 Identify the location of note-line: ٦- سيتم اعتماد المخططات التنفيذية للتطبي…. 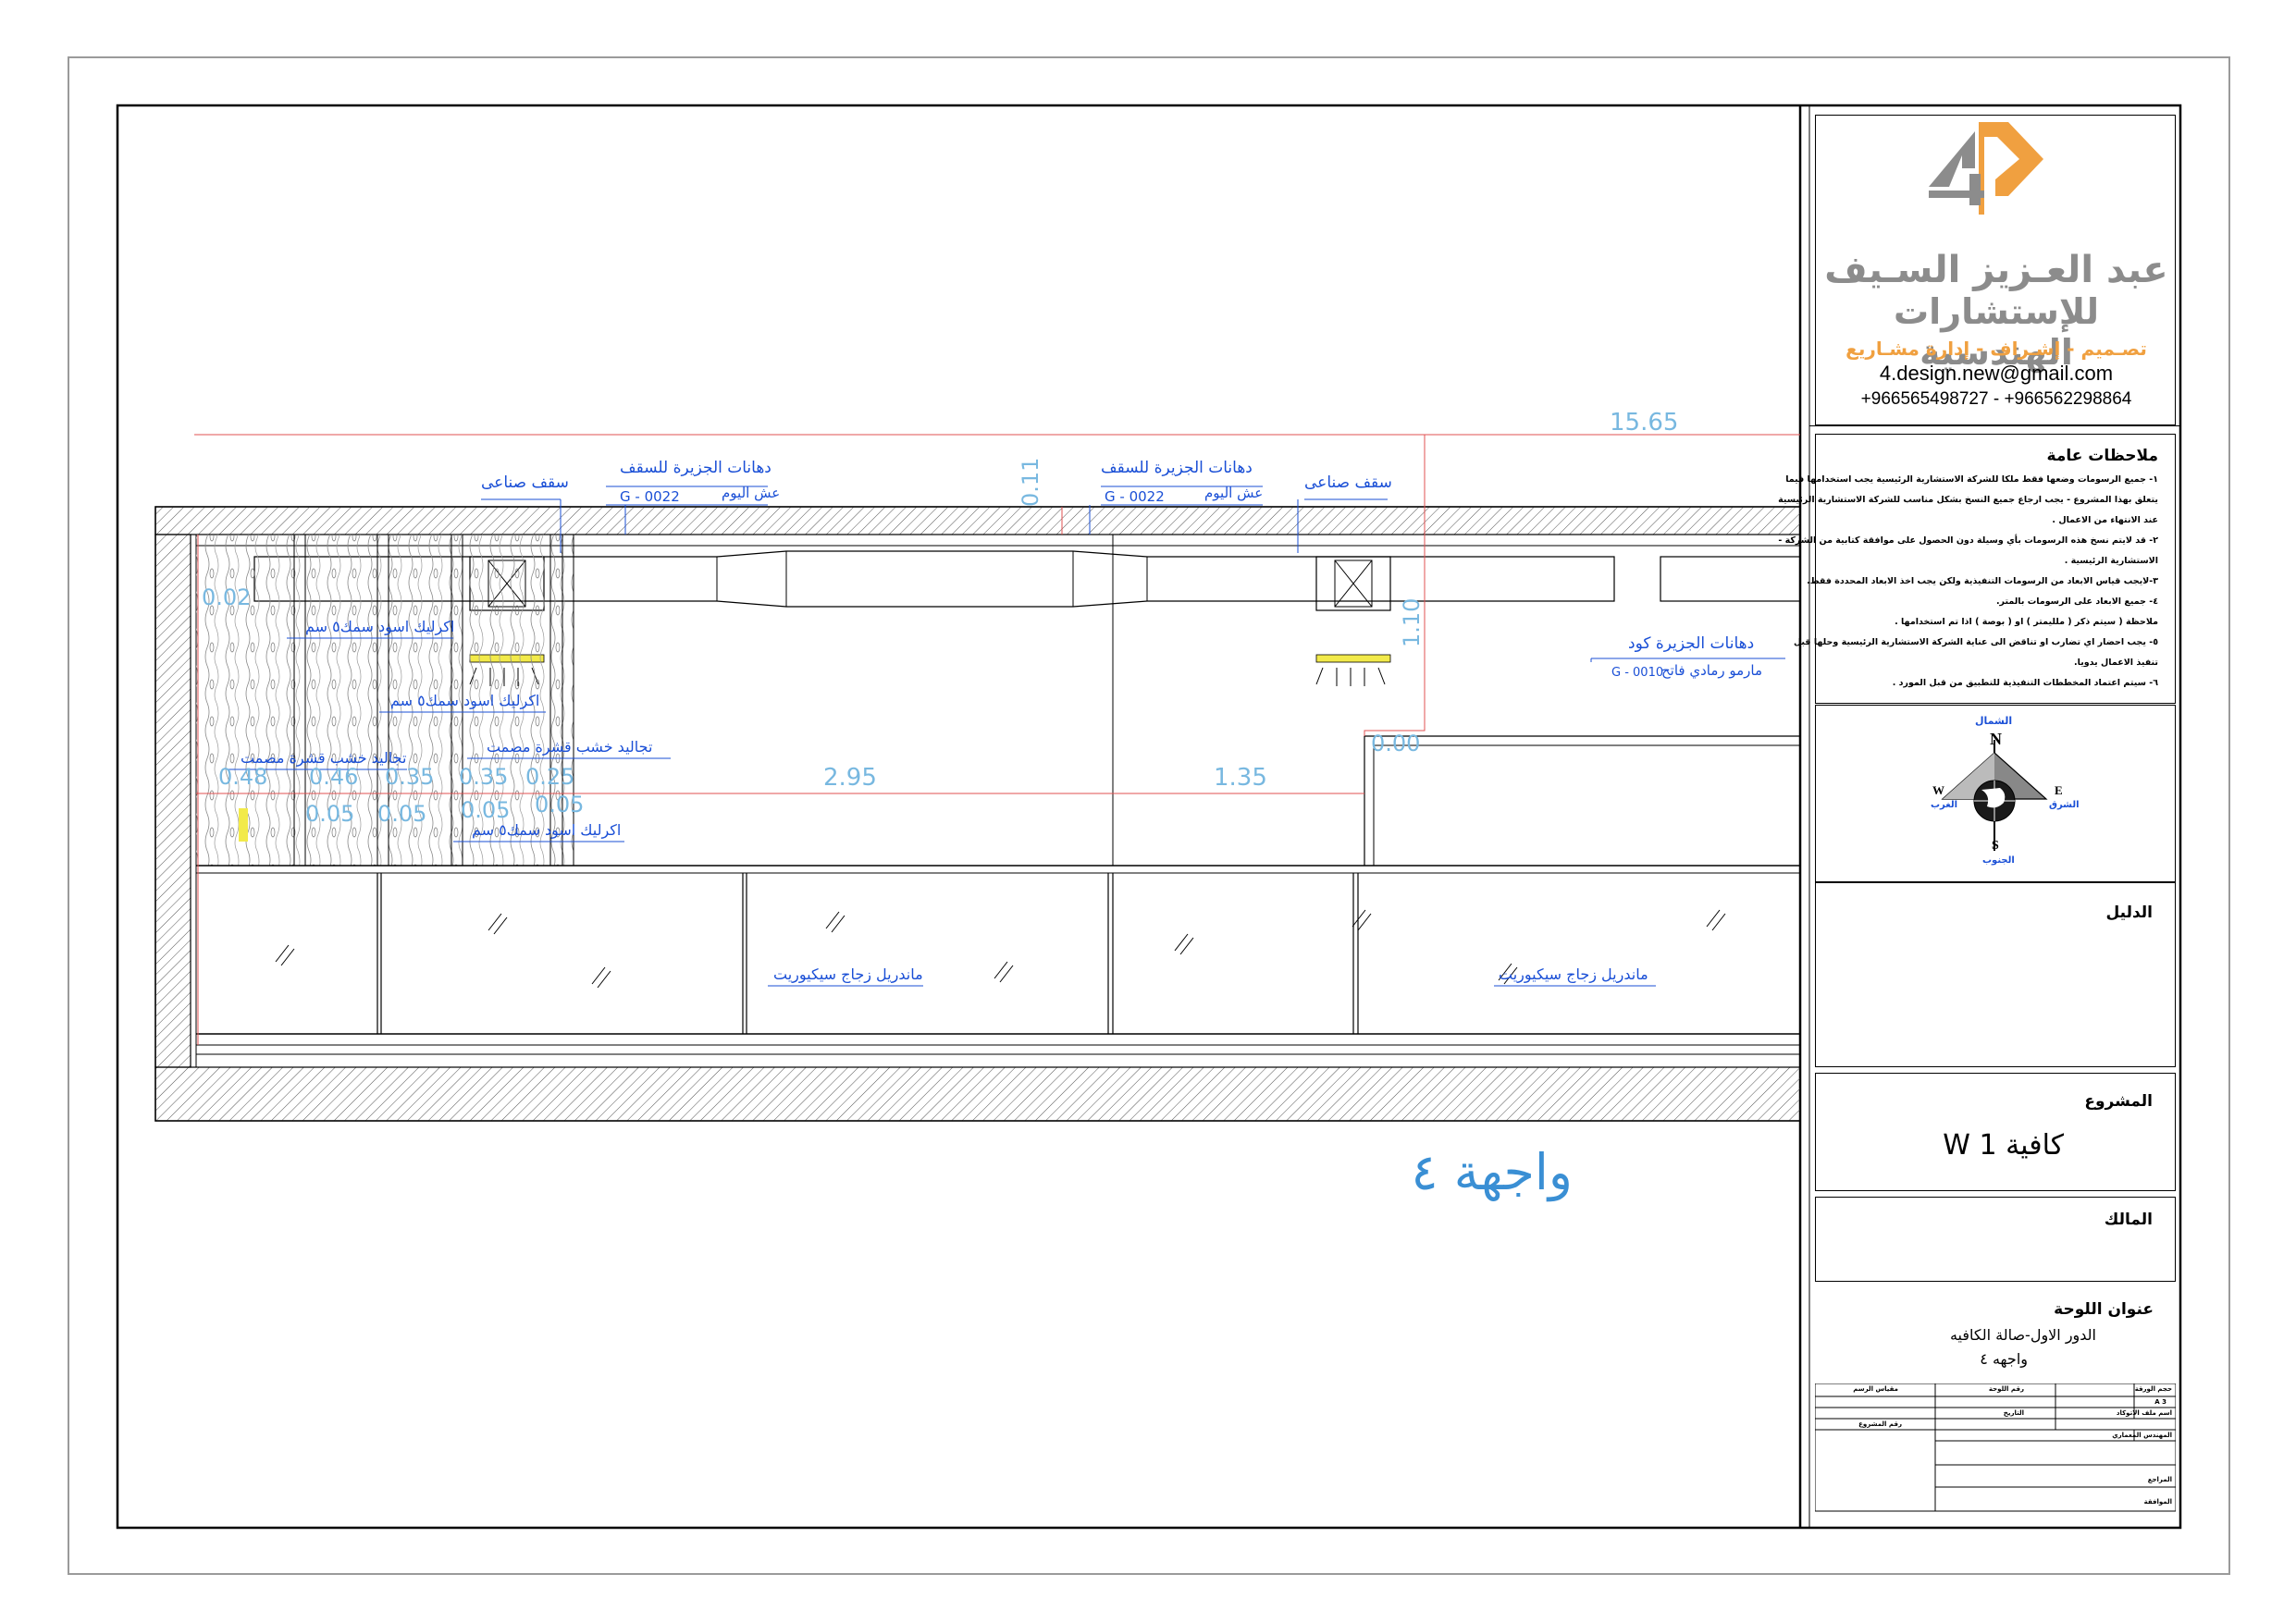
(2025, 683).